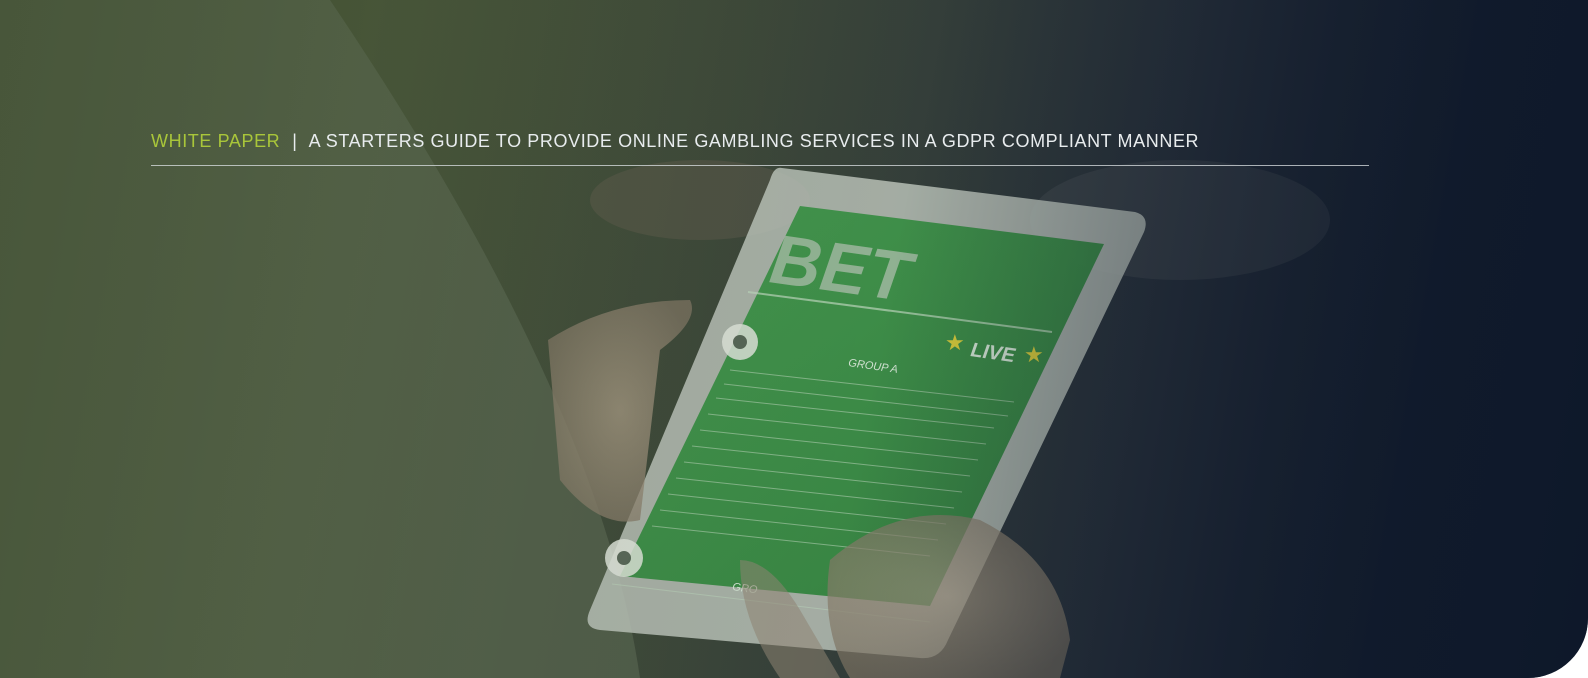 The height and width of the screenshot is (678, 1588). Describe the element at coordinates (216, 141) in the screenshot. I see `document-type-label: WHITE PAPER` at that location.